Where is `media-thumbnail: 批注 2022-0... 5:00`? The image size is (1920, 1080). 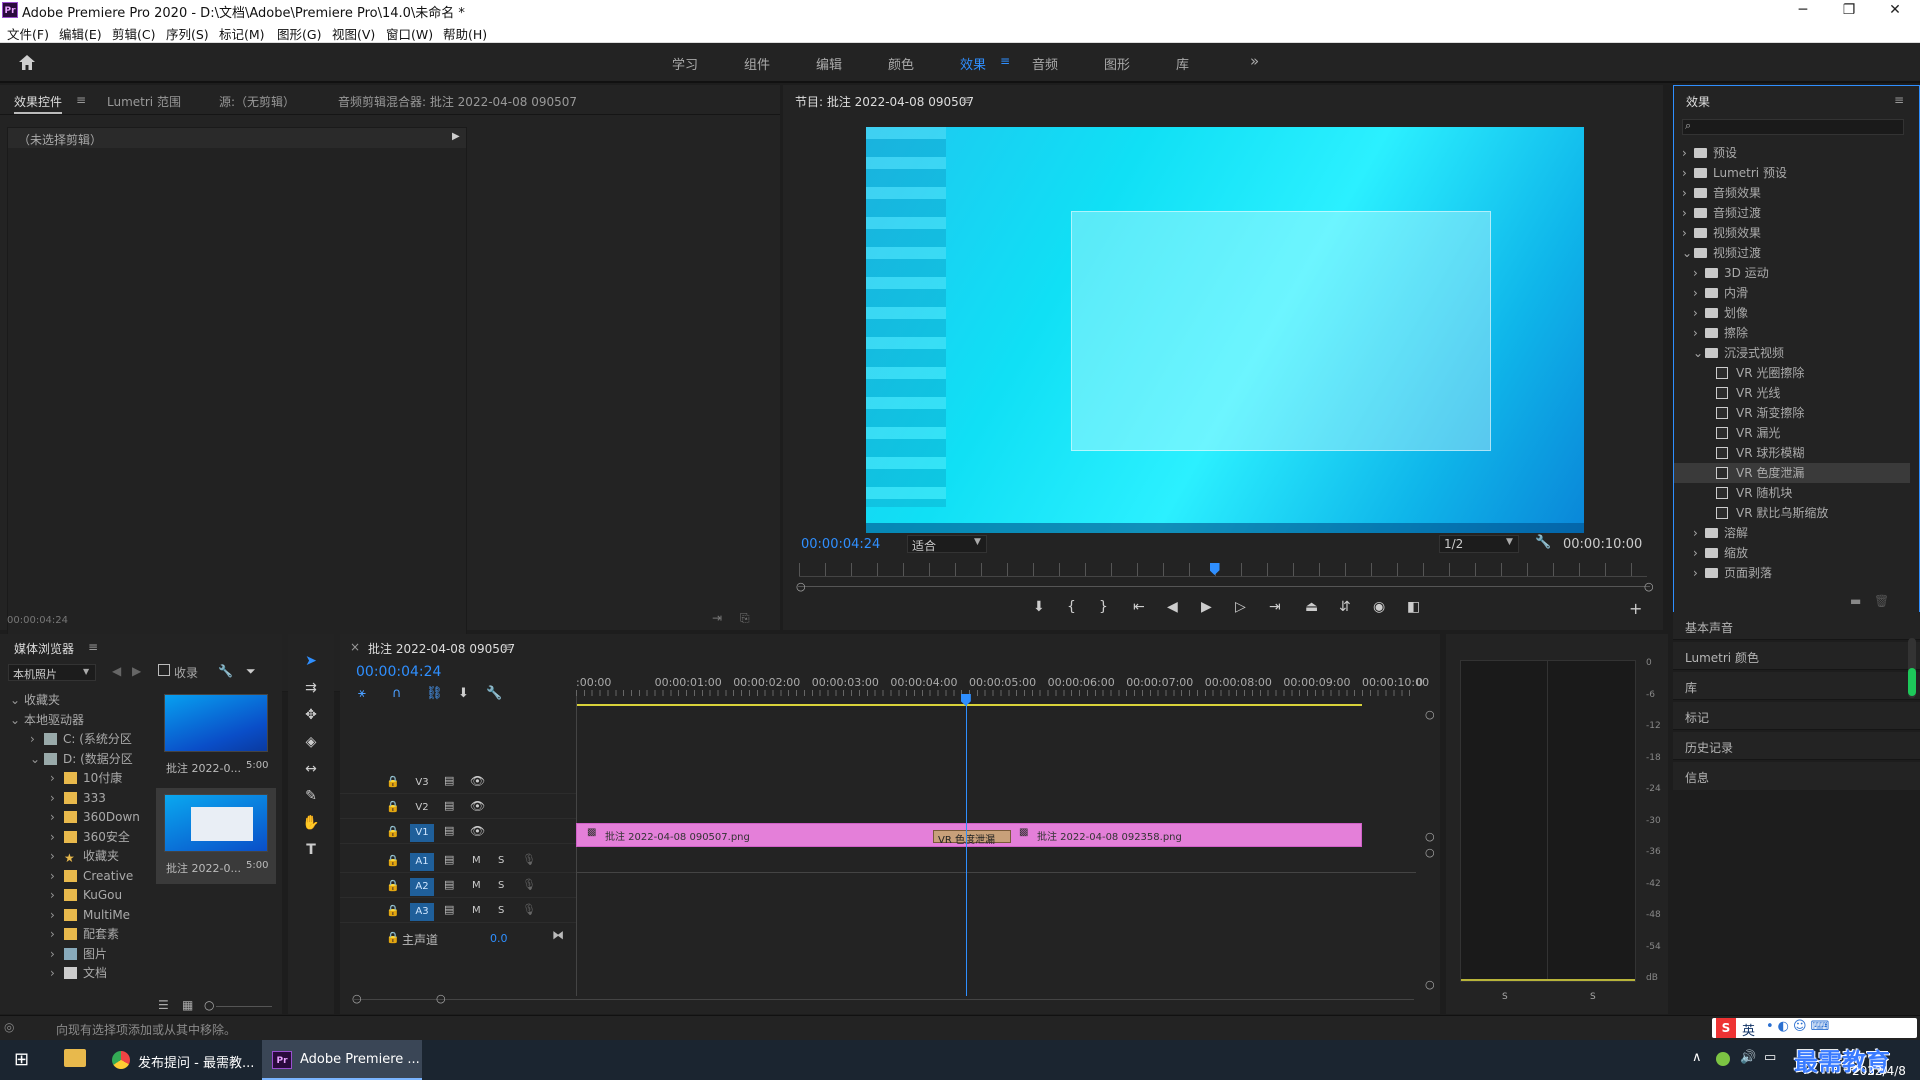 media-thumbnail: 批注 2022-0... 5:00 is located at coordinates (218, 739).